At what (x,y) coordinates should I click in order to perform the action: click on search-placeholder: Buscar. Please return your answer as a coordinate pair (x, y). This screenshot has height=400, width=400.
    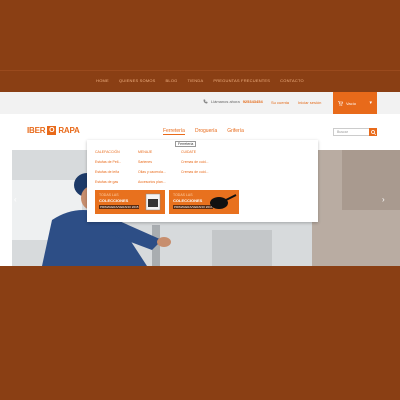
    Looking at the image, I should click on (342, 132).